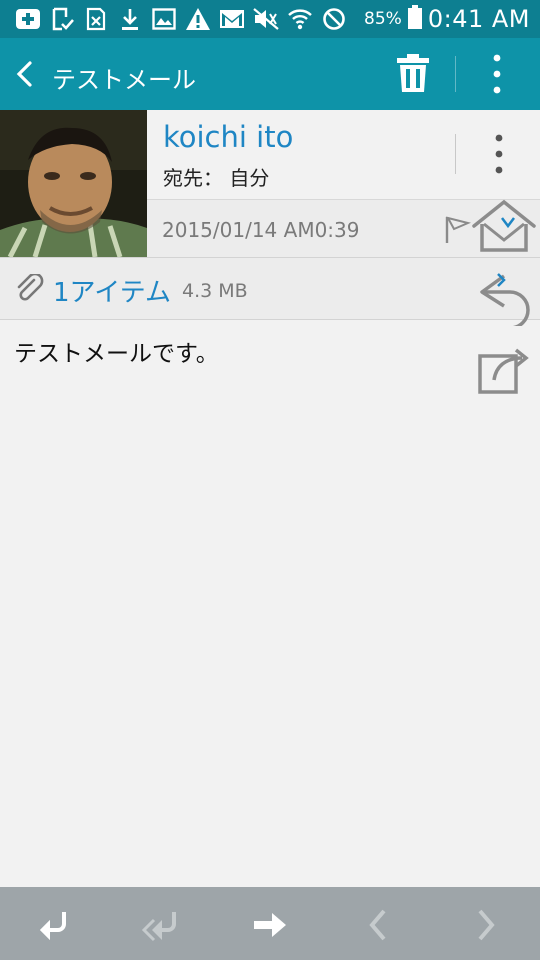 The height and width of the screenshot is (960, 540). I want to click on warning-icon, so click(198, 19).